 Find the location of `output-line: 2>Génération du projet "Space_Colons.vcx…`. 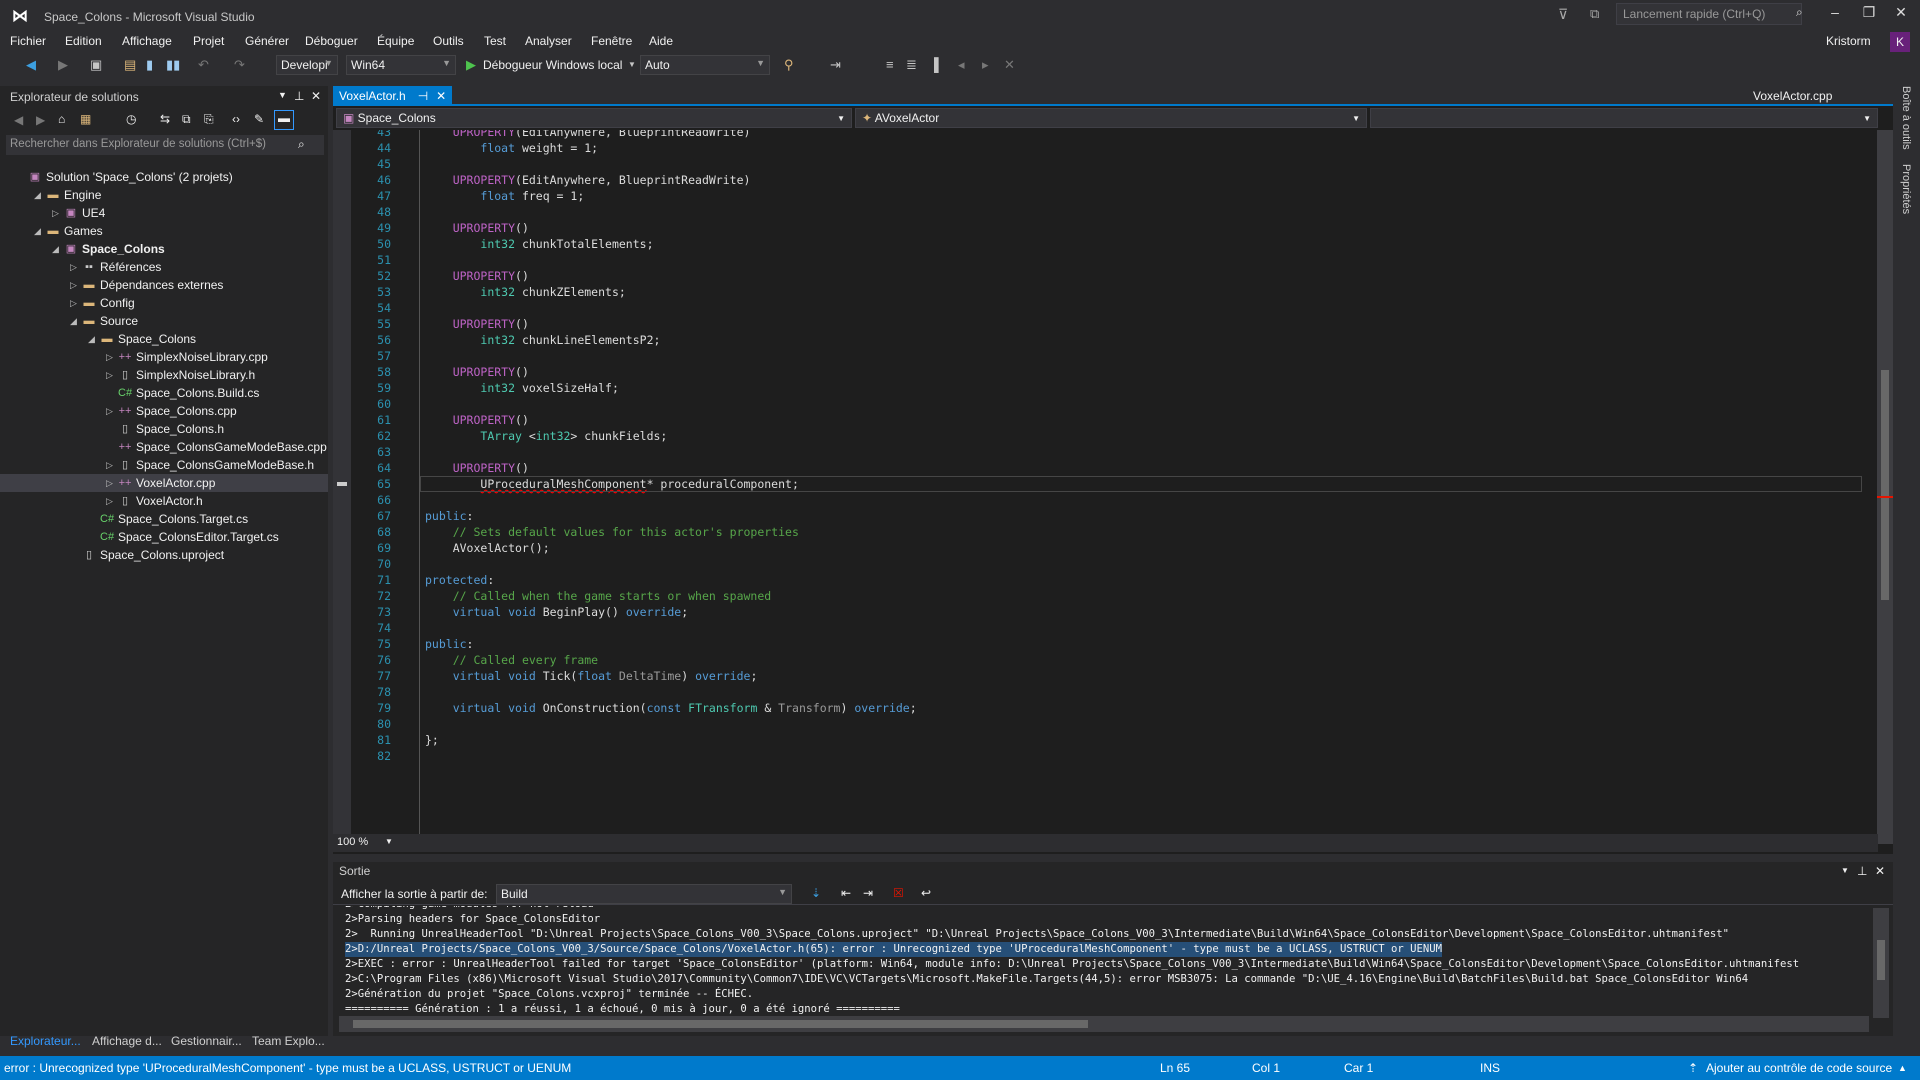

output-line: 2>Génération du projet "Space_Colons.vcx… is located at coordinates (549, 994).